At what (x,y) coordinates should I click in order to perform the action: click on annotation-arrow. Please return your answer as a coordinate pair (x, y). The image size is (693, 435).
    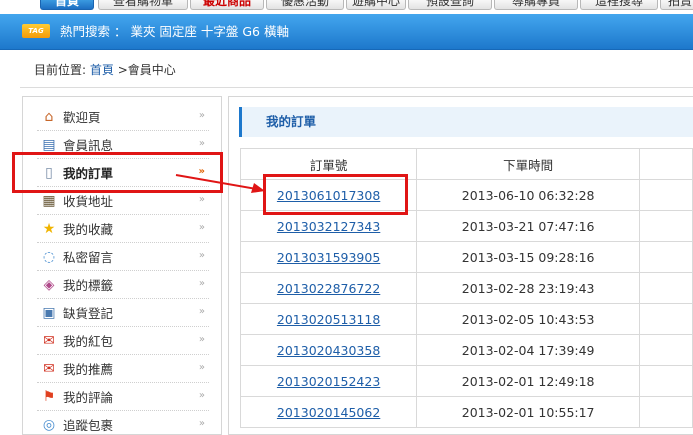
    Looking at the image, I should click on (220, 183).